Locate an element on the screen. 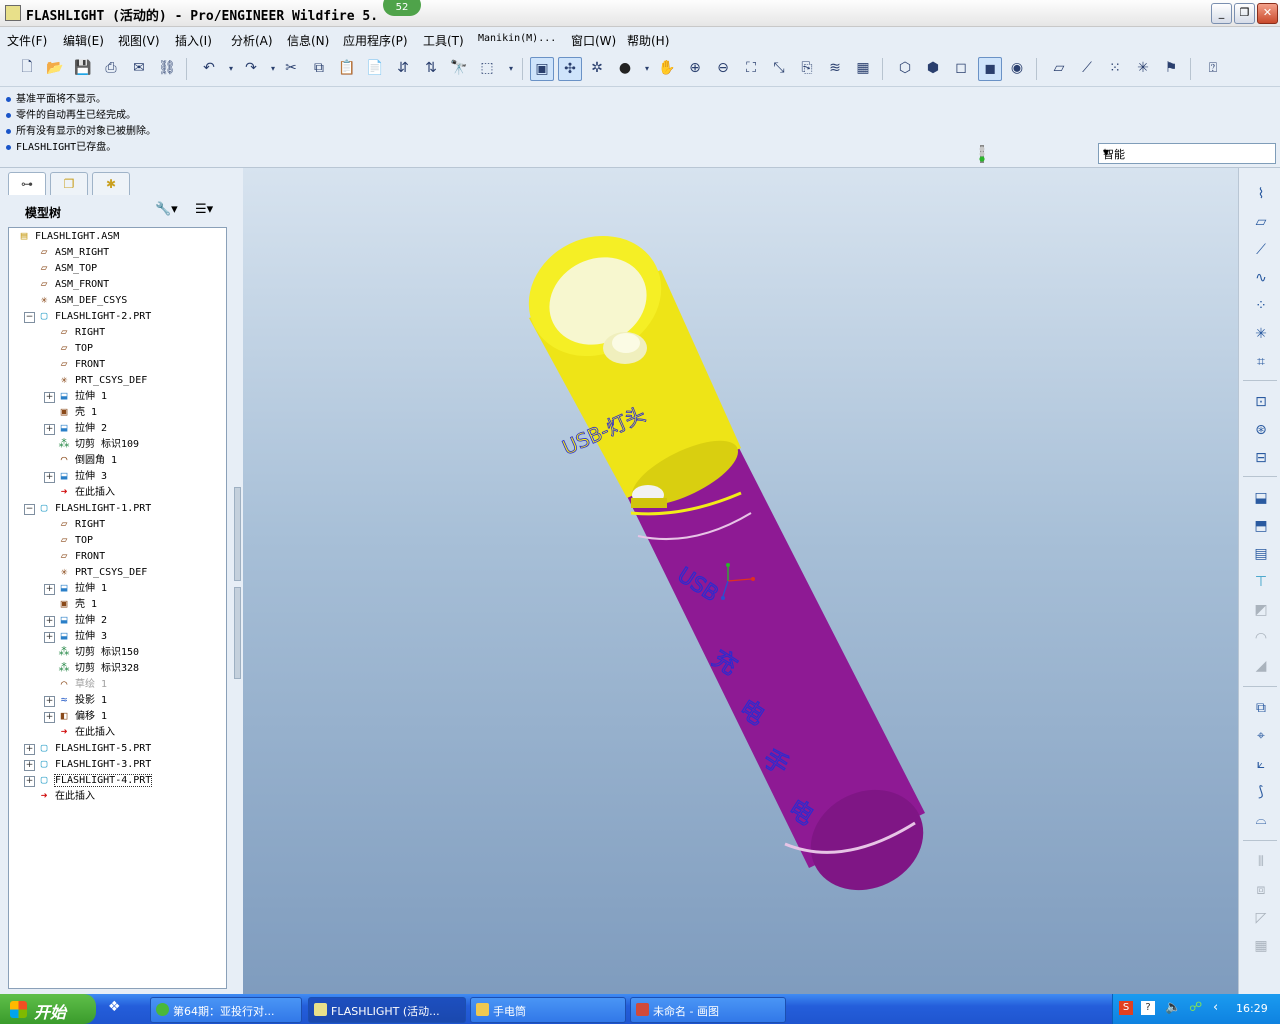  copy-icon: ⧉ is located at coordinates (319, 68).